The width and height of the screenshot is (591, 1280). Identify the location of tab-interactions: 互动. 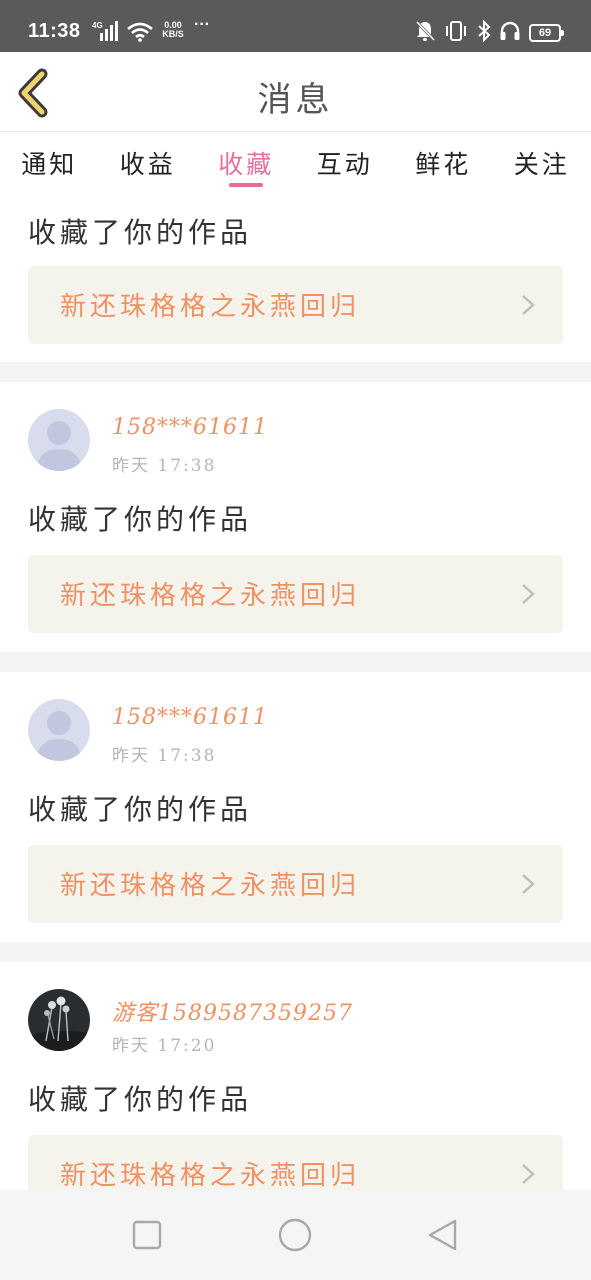
(345, 163).